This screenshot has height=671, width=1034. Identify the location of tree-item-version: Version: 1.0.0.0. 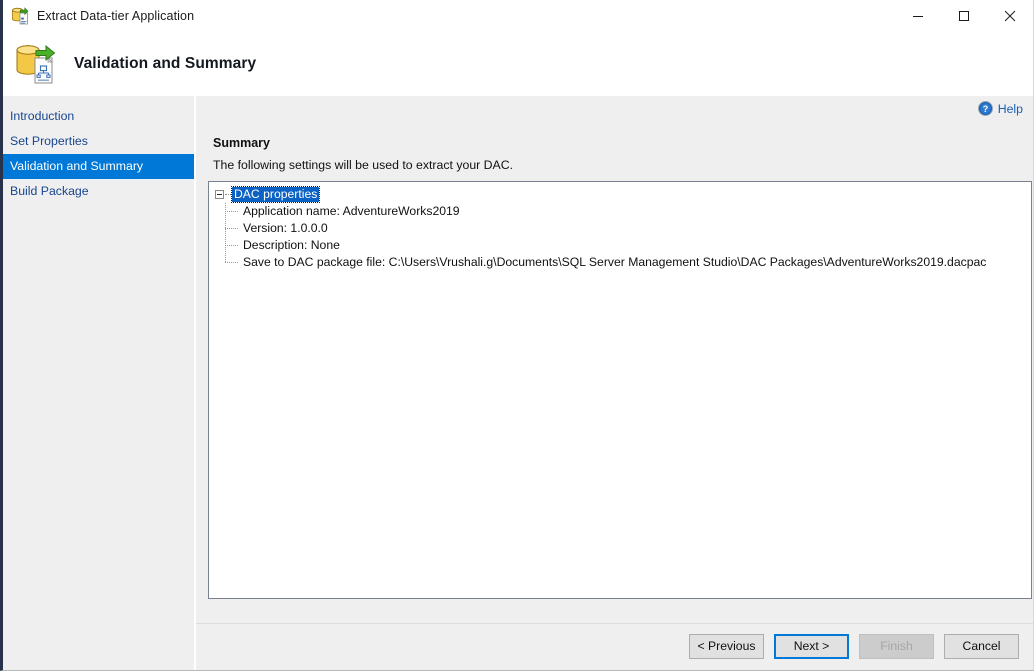
(628, 228).